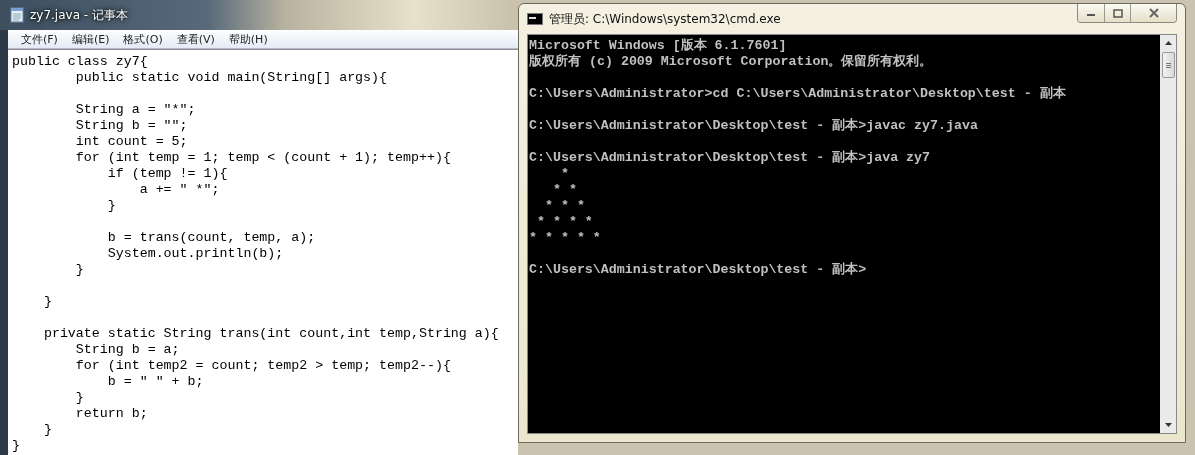 The height and width of the screenshot is (455, 1195). What do you see at coordinates (90, 39) in the screenshot?
I see `menu-item: 编辑(E)` at bounding box center [90, 39].